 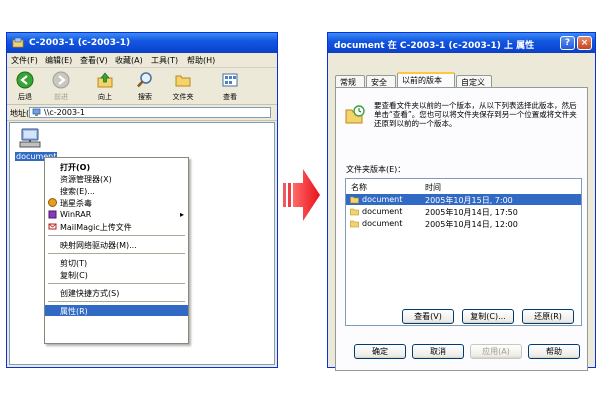 I want to click on search-button: 搜索, so click(x=145, y=86).